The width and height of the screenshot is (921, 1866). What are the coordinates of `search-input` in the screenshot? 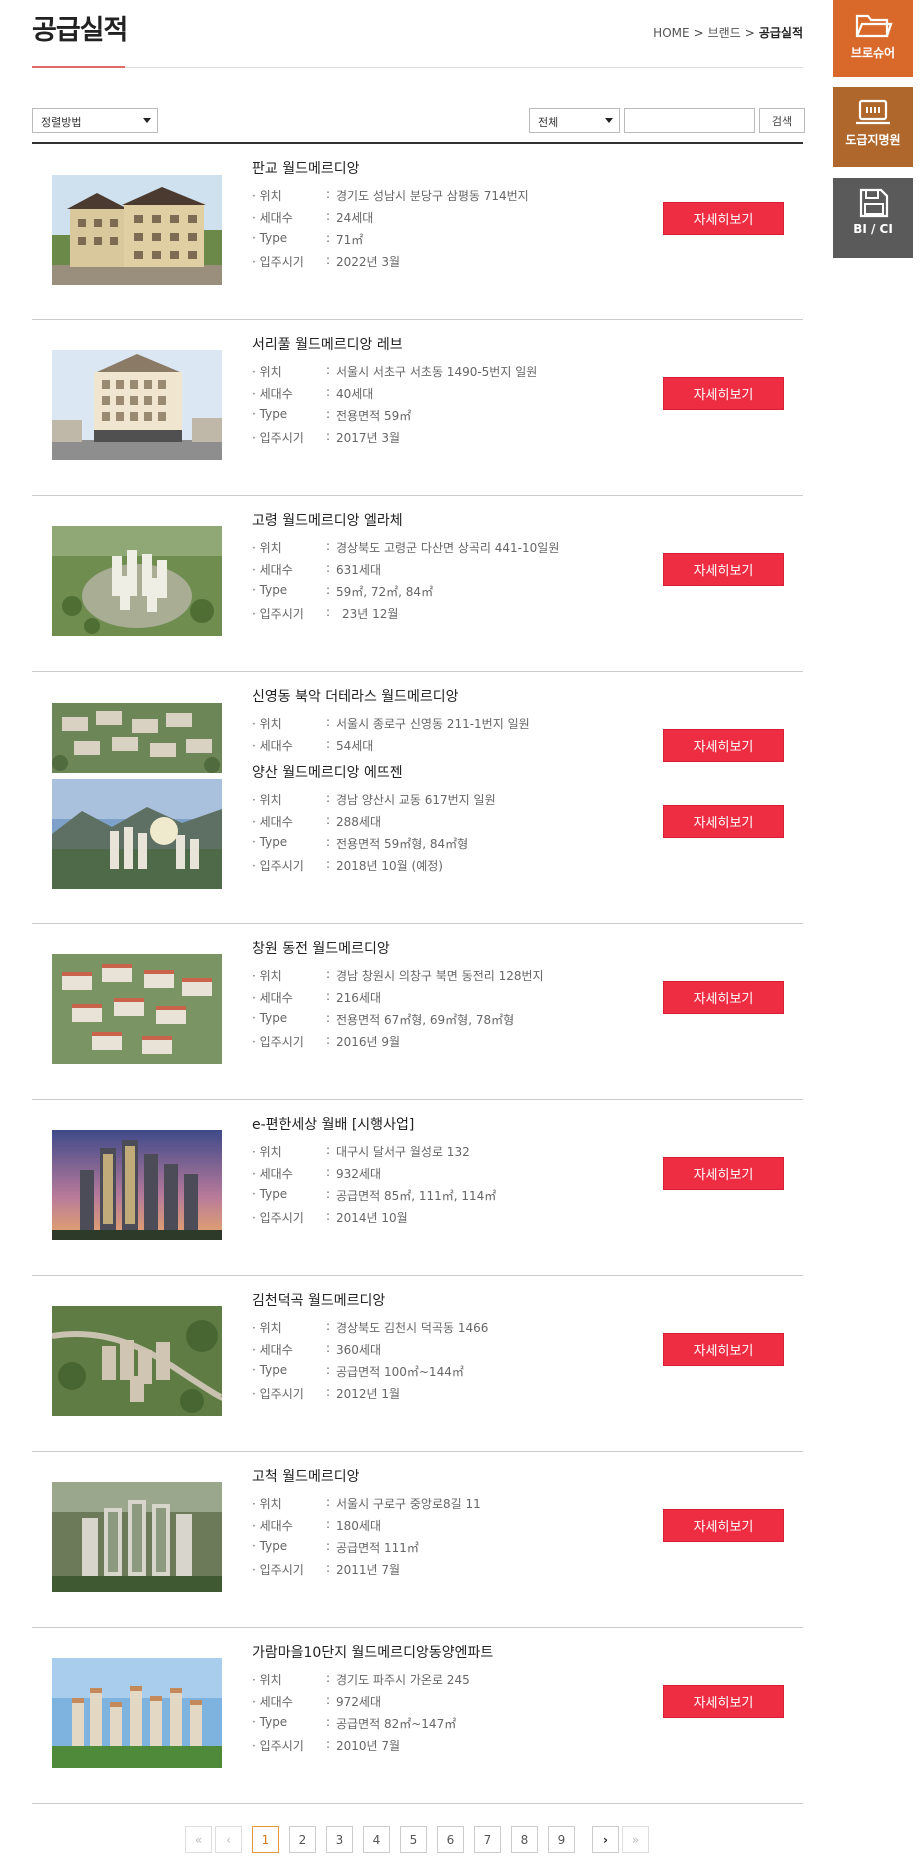 It's located at (689, 120).